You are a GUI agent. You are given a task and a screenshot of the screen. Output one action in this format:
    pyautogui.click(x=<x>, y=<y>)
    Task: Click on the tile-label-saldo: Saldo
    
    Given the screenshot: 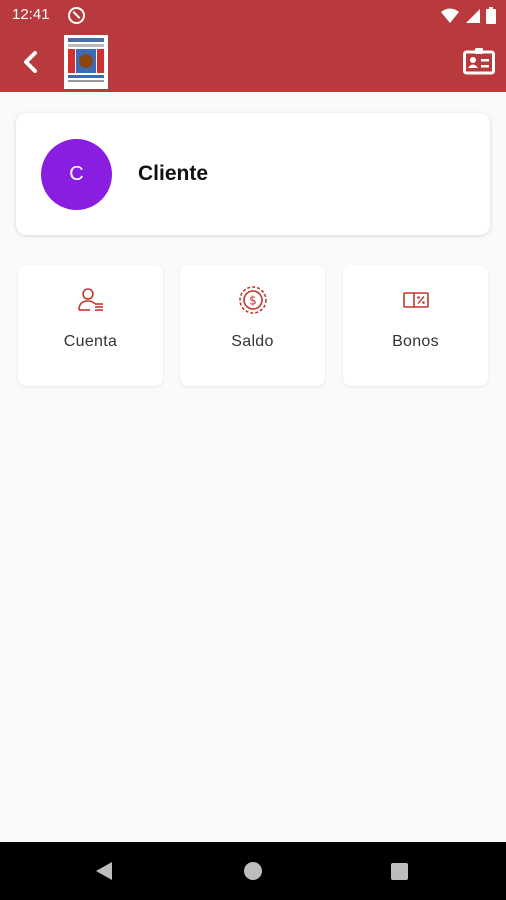 What is the action you would take?
    pyautogui.click(x=252, y=341)
    